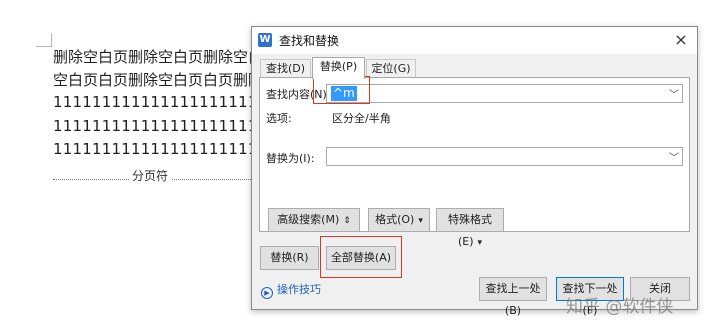 The width and height of the screenshot is (720, 335). What do you see at coordinates (474, 40) in the screenshot?
I see `dialog-titlebar: W 查找和替换 ×` at bounding box center [474, 40].